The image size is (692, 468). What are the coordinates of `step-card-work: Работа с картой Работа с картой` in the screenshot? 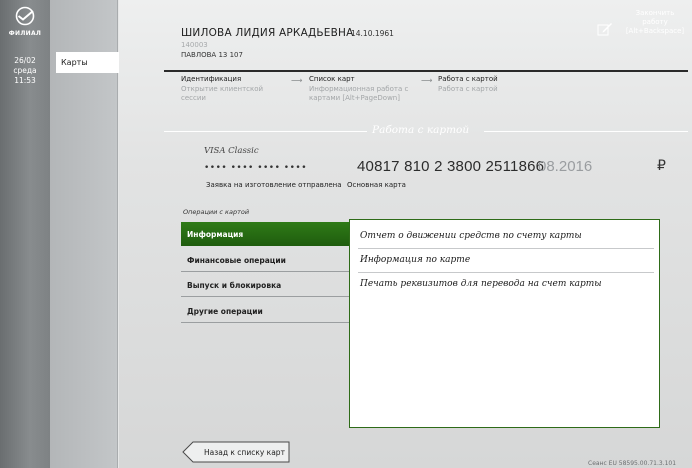 It's located at (468, 84).